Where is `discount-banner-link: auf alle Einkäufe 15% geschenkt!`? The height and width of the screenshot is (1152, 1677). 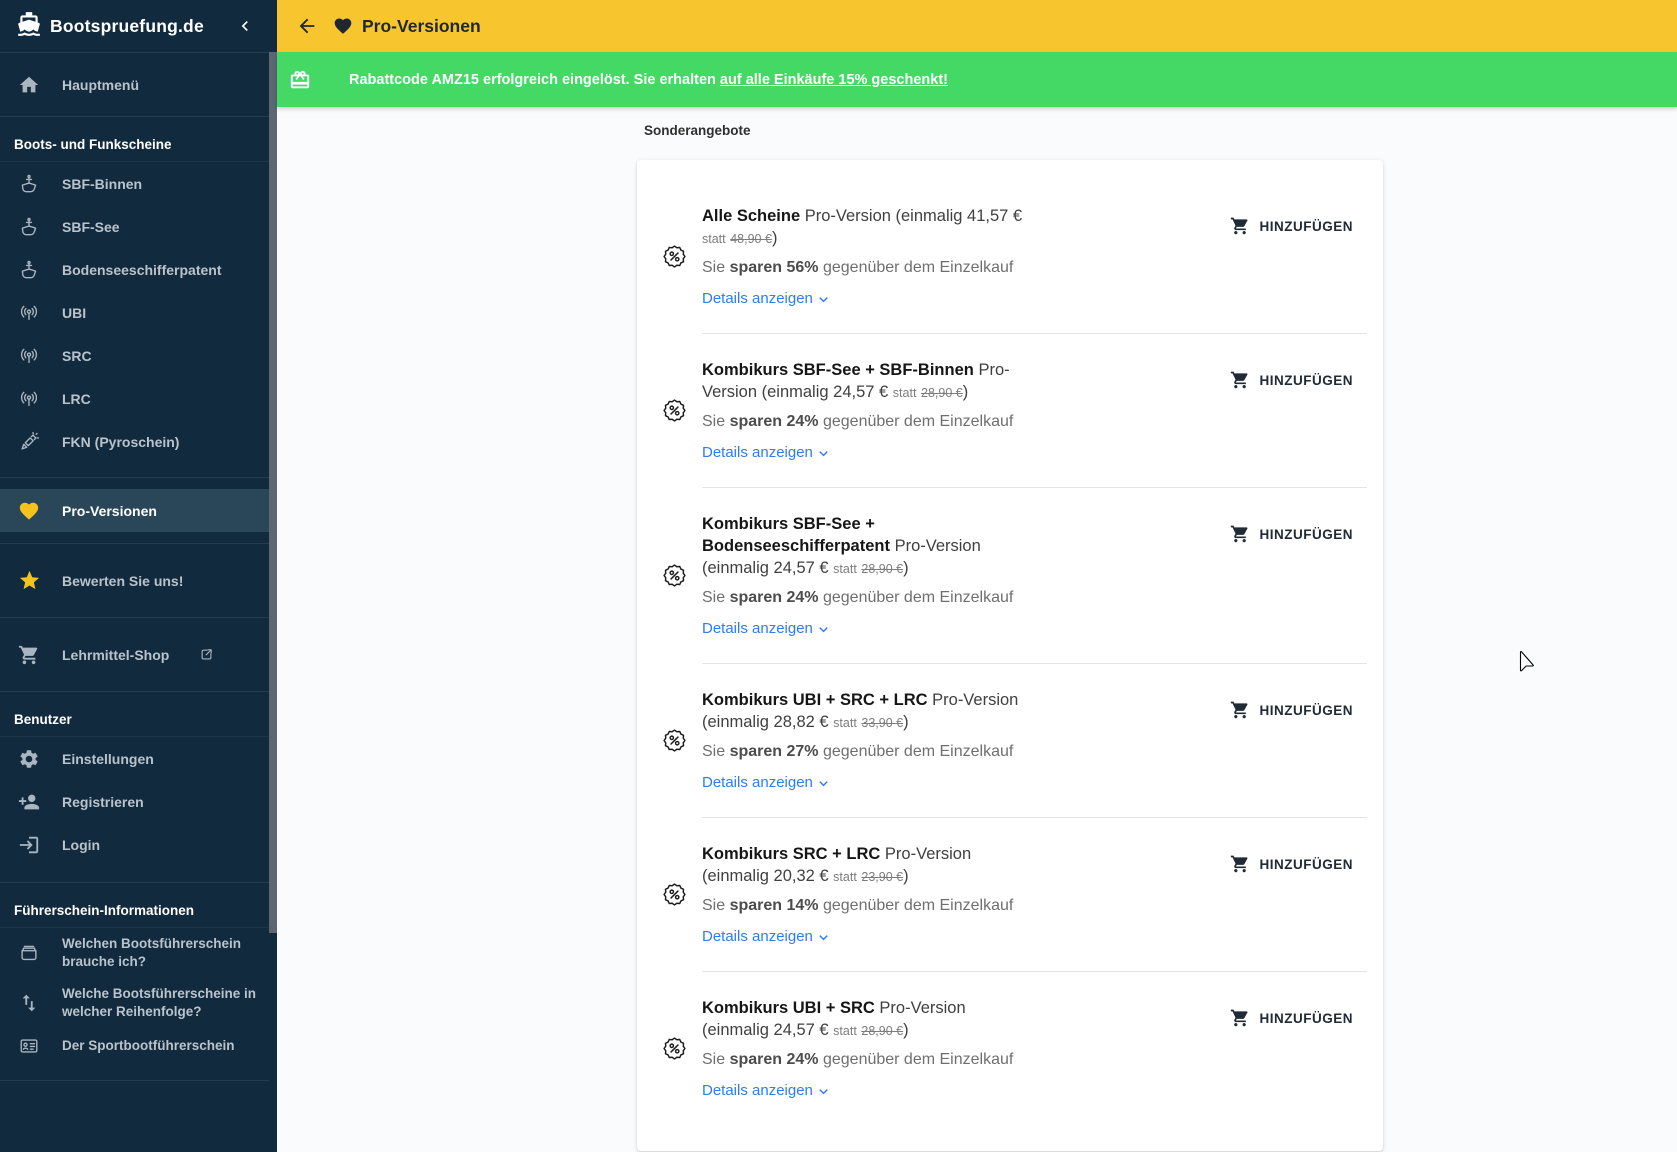 discount-banner-link: auf alle Einkäufe 15% geschenkt! is located at coordinates (834, 80).